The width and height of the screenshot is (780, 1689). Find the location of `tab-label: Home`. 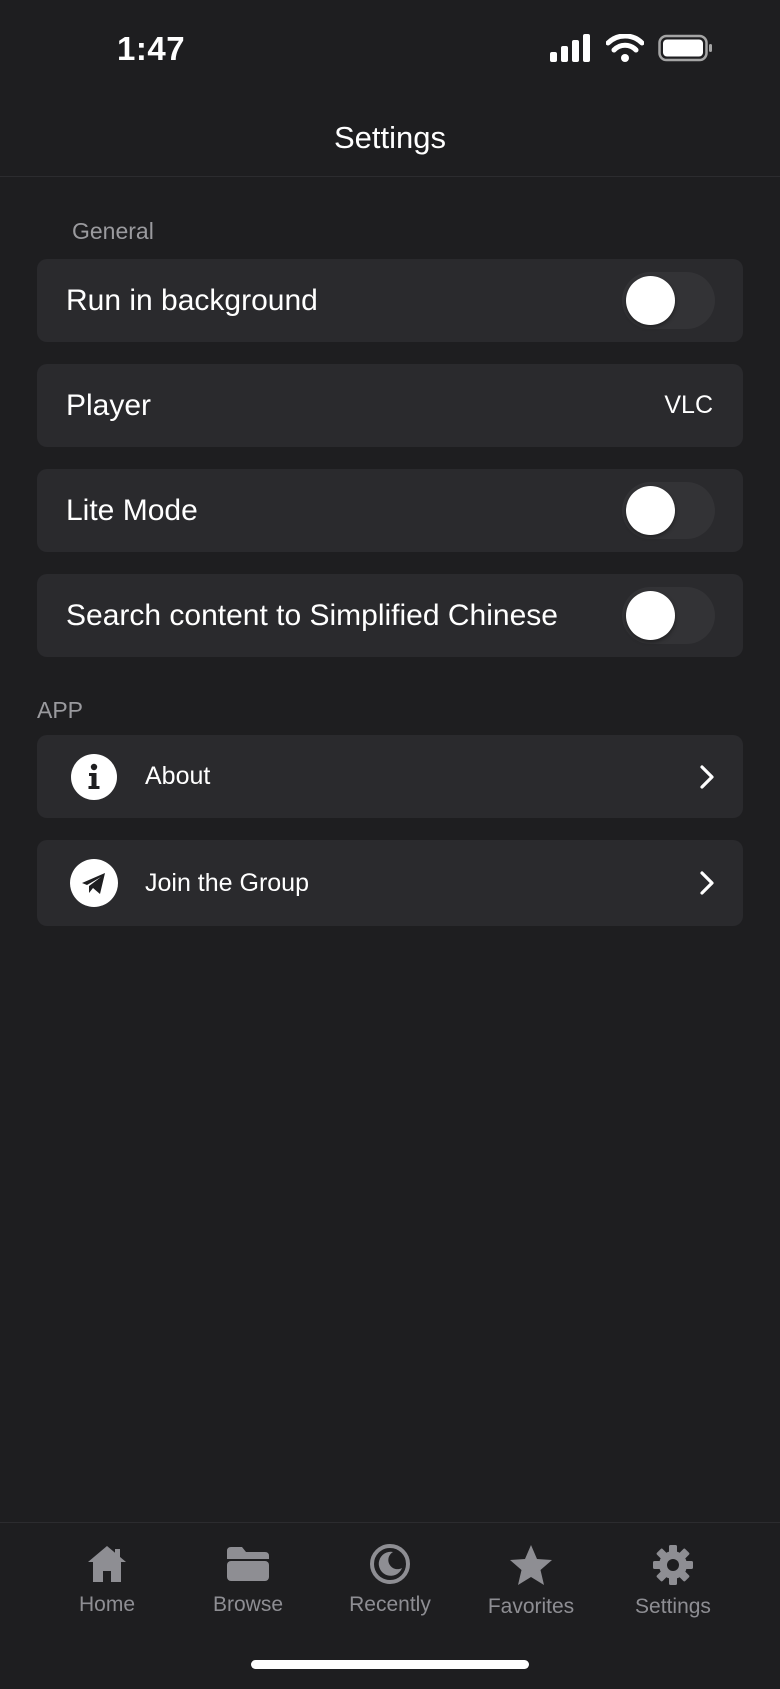

tab-label: Home is located at coordinates (107, 1604).